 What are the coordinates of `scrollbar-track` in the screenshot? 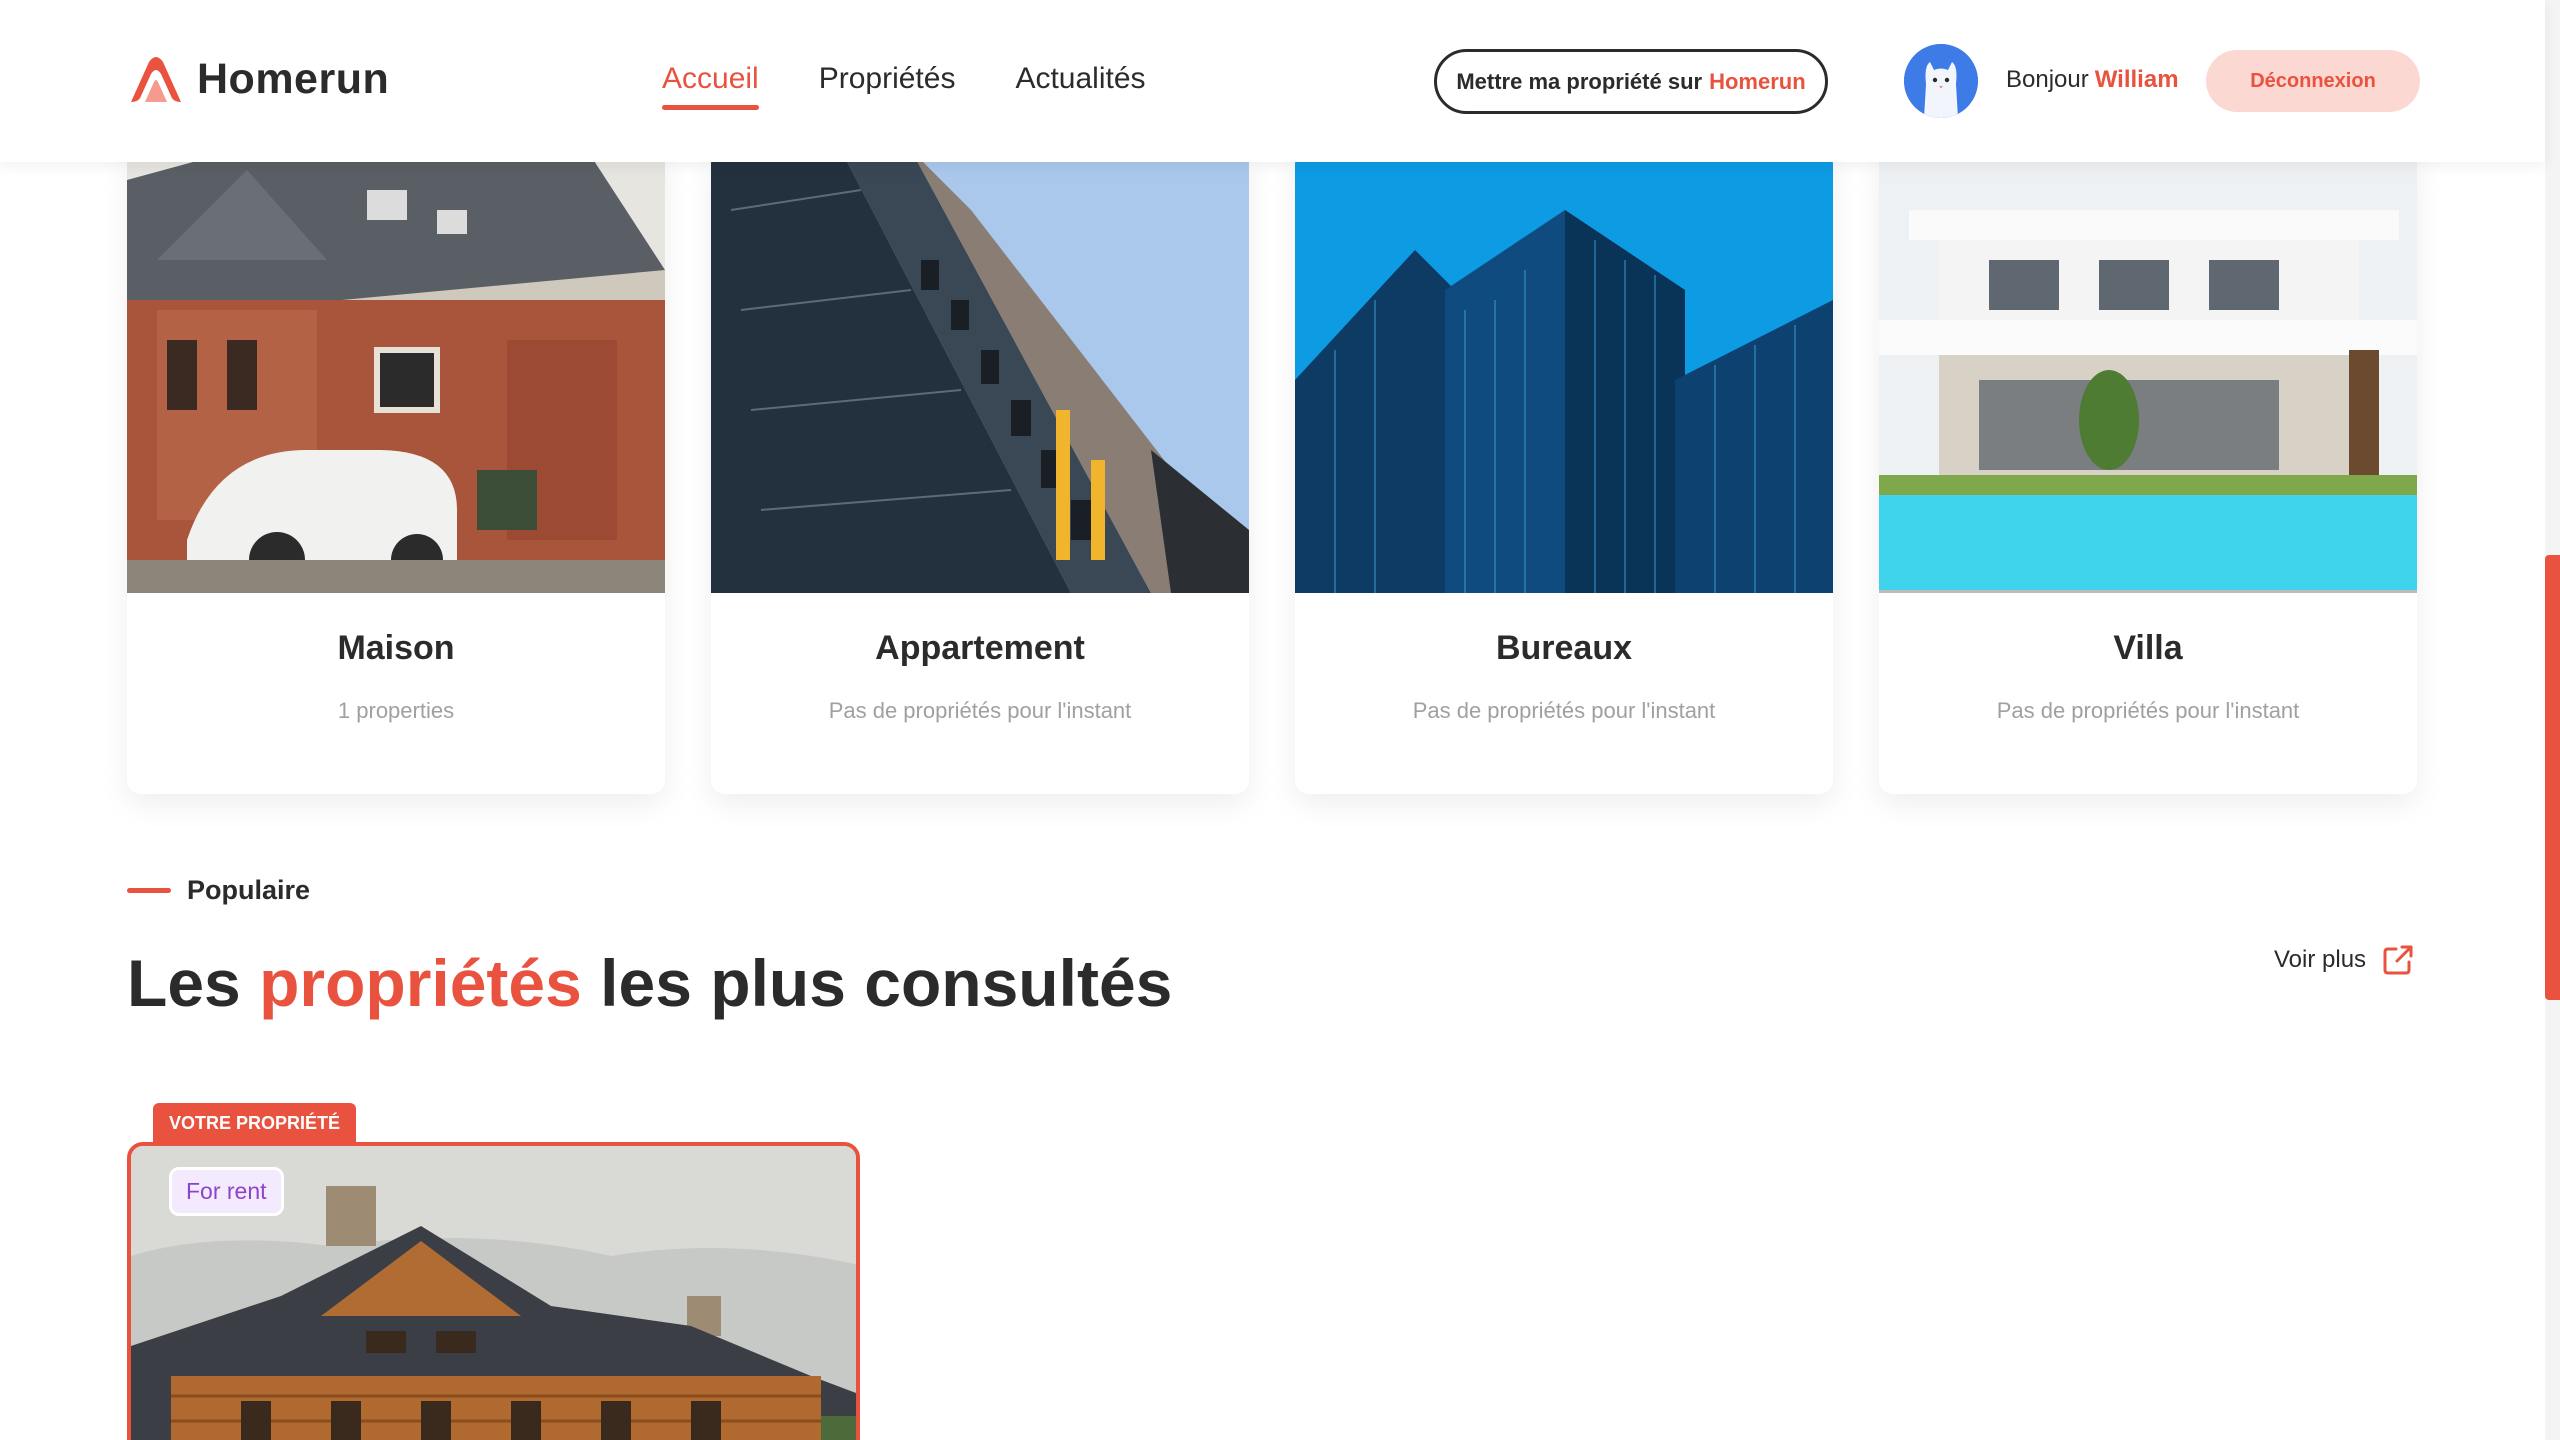 It's located at (2552, 720).